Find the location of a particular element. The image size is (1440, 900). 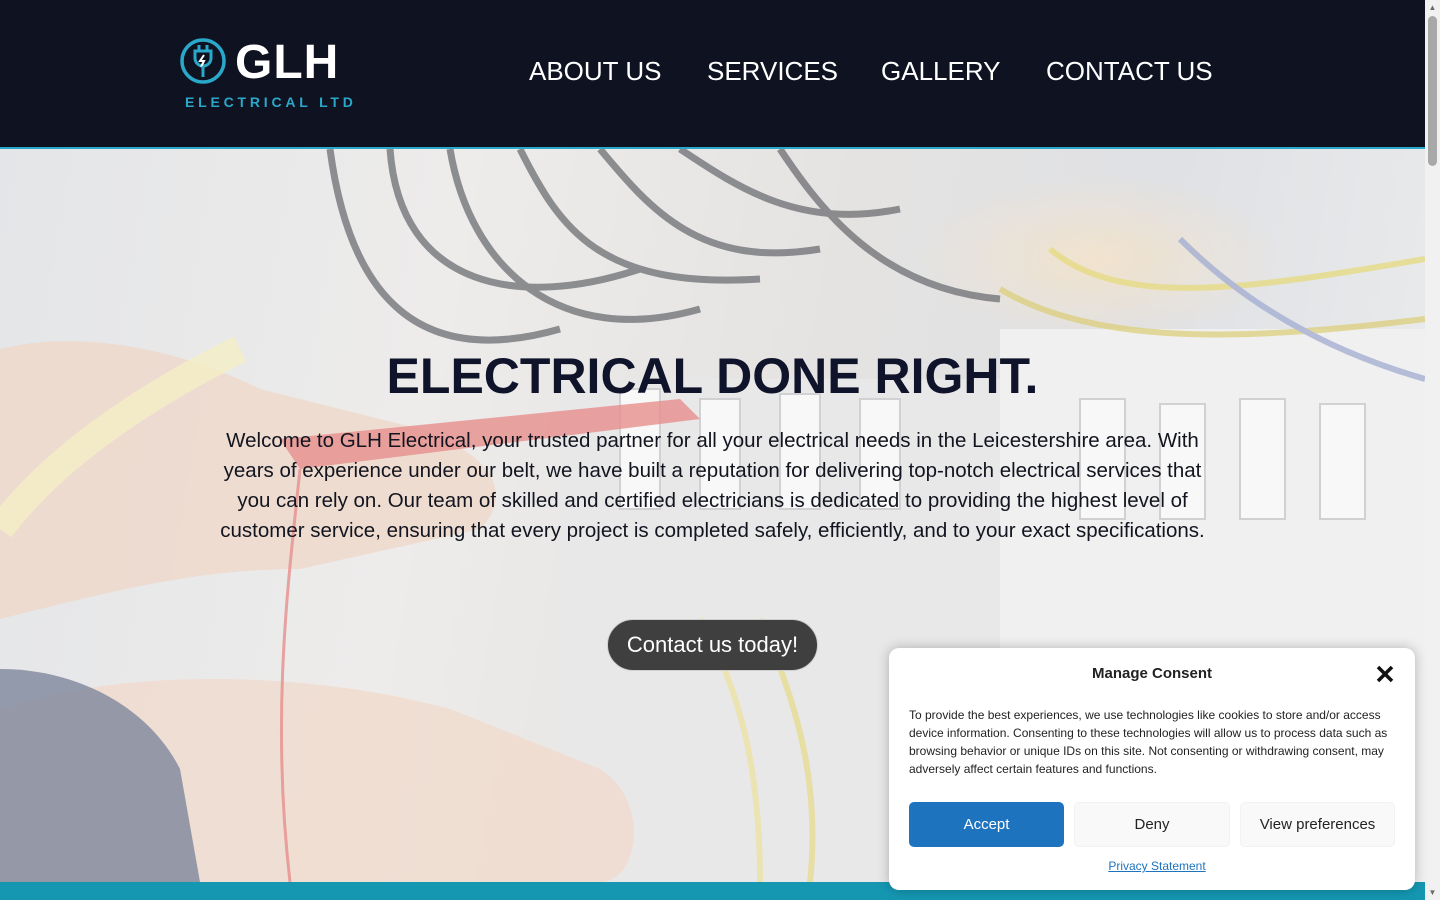

scroll-down-arrow-icon: ▼ is located at coordinates (1432, 892).